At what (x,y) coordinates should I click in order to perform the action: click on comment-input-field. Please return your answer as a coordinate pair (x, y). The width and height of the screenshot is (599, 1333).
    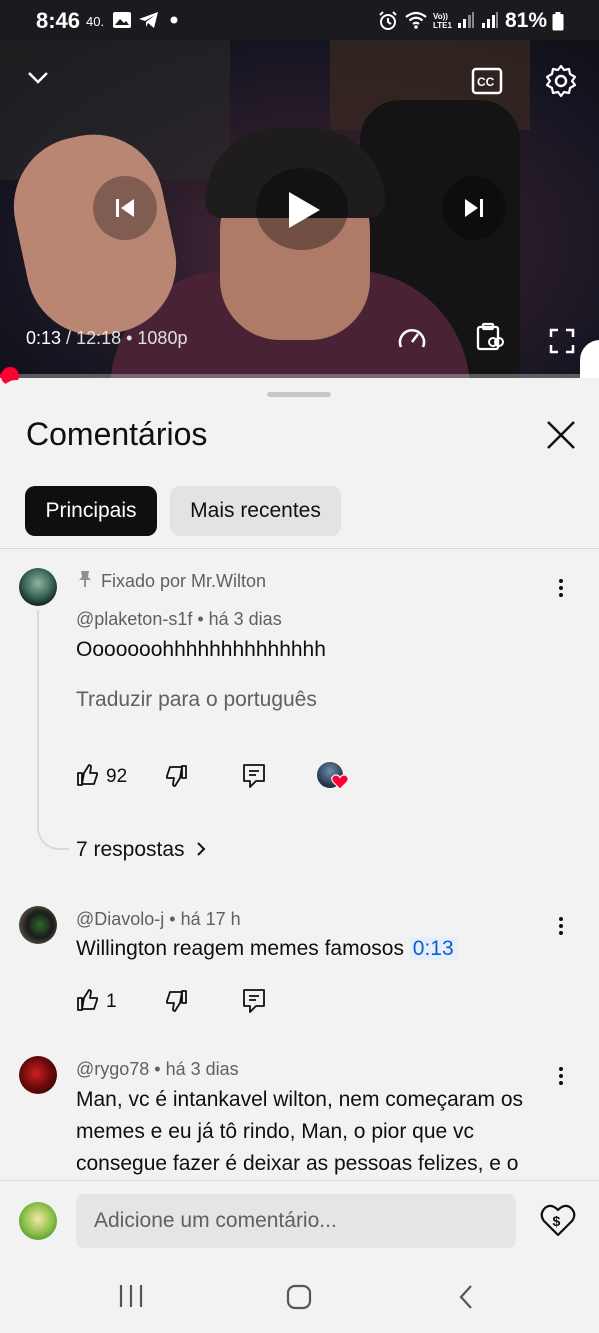
    Looking at the image, I should click on (296, 1221).